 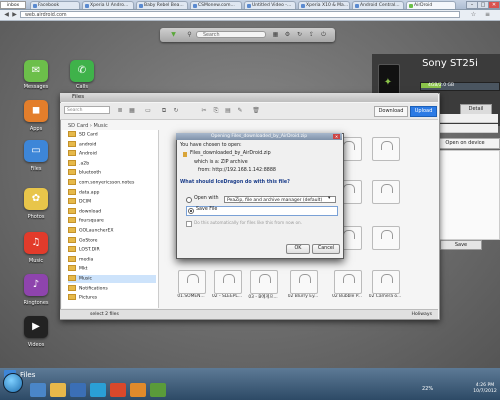 I want to click on save-file-radio, so click(x=191, y=211).